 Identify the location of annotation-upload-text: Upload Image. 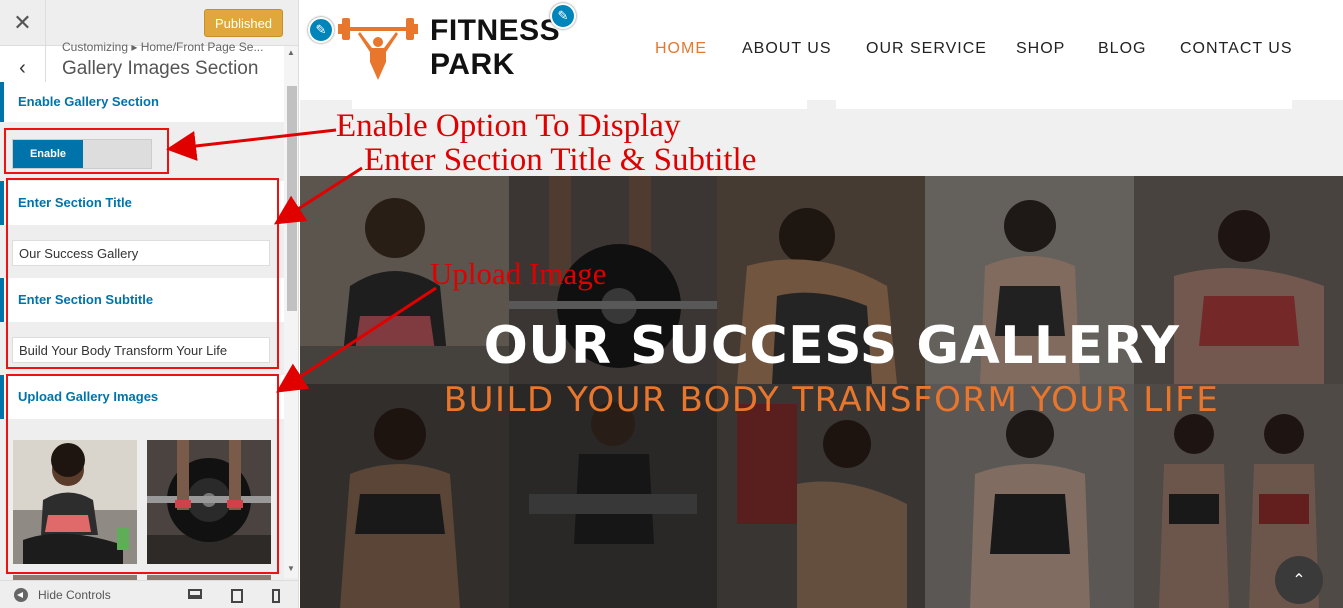
(518, 273).